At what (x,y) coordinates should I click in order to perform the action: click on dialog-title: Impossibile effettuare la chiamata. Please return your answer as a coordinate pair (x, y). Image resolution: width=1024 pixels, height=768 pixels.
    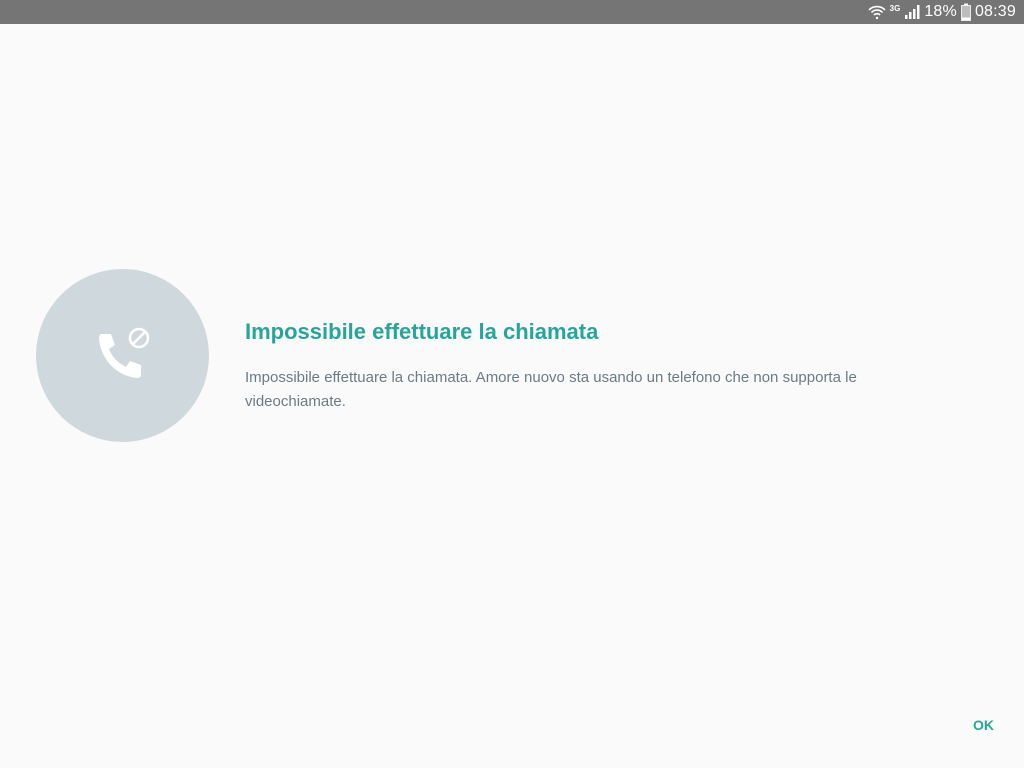
    Looking at the image, I should click on (422, 331).